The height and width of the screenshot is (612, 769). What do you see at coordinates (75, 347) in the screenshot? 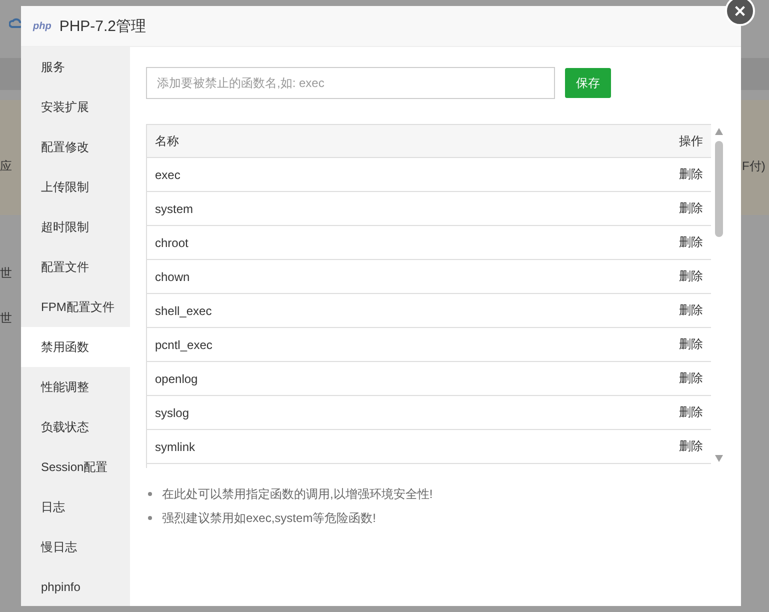
I see `sidebar-item: 禁用函数` at bounding box center [75, 347].